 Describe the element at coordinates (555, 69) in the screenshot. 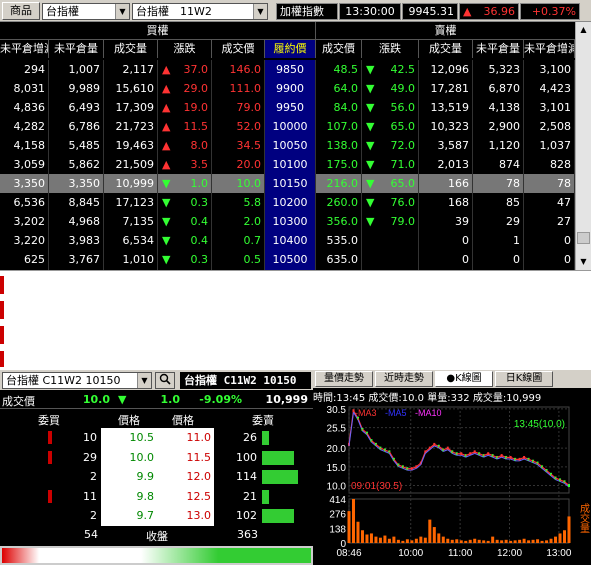

I see `cell-value: 3,100` at that location.